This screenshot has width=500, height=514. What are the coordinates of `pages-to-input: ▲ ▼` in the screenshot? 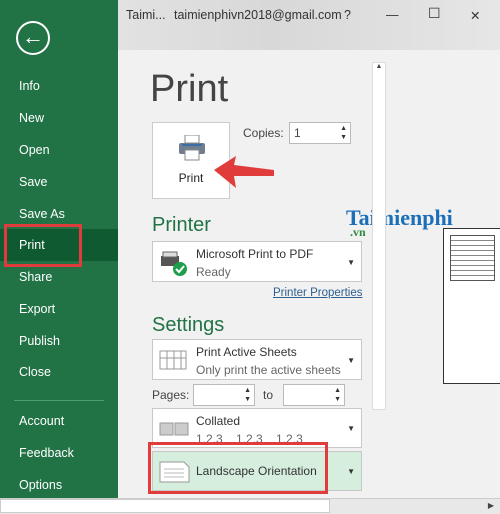 It's located at (314, 395).